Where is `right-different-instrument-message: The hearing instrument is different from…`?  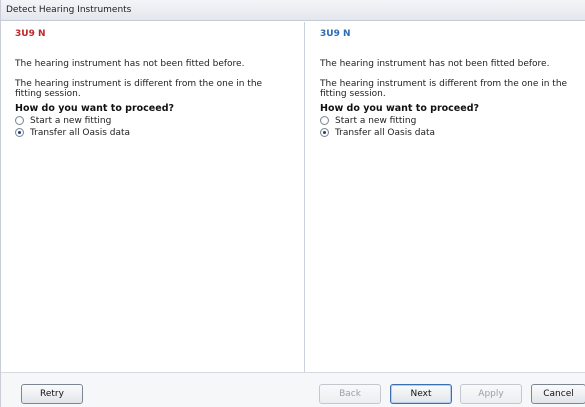 right-different-instrument-message: The hearing instrument is different from… is located at coordinates (444, 89).